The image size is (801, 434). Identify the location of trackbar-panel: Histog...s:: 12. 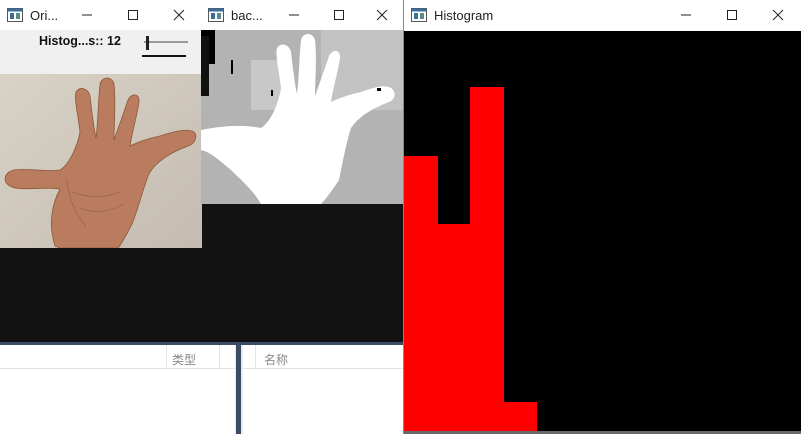
(101, 52).